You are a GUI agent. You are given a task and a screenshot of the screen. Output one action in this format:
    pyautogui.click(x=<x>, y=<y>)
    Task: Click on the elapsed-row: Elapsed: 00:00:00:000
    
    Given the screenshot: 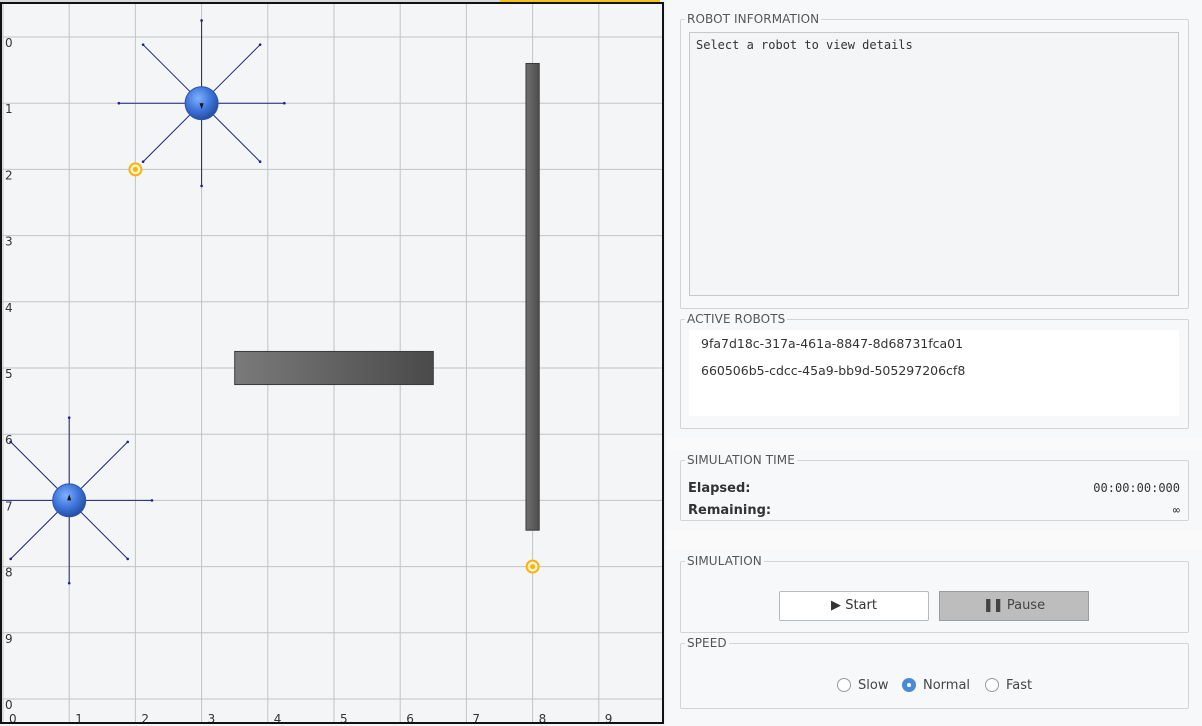 What is the action you would take?
    pyautogui.click(x=934, y=488)
    